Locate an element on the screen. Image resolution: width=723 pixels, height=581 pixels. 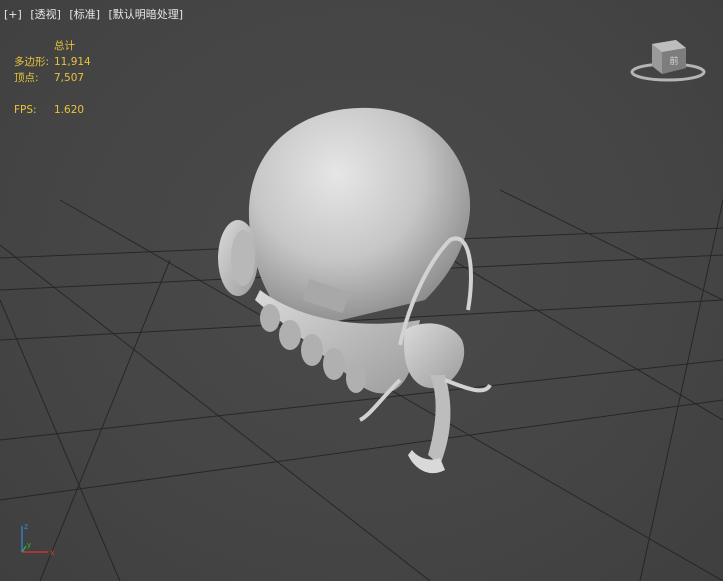
viewcube: 前 is located at coordinates (668, 60).